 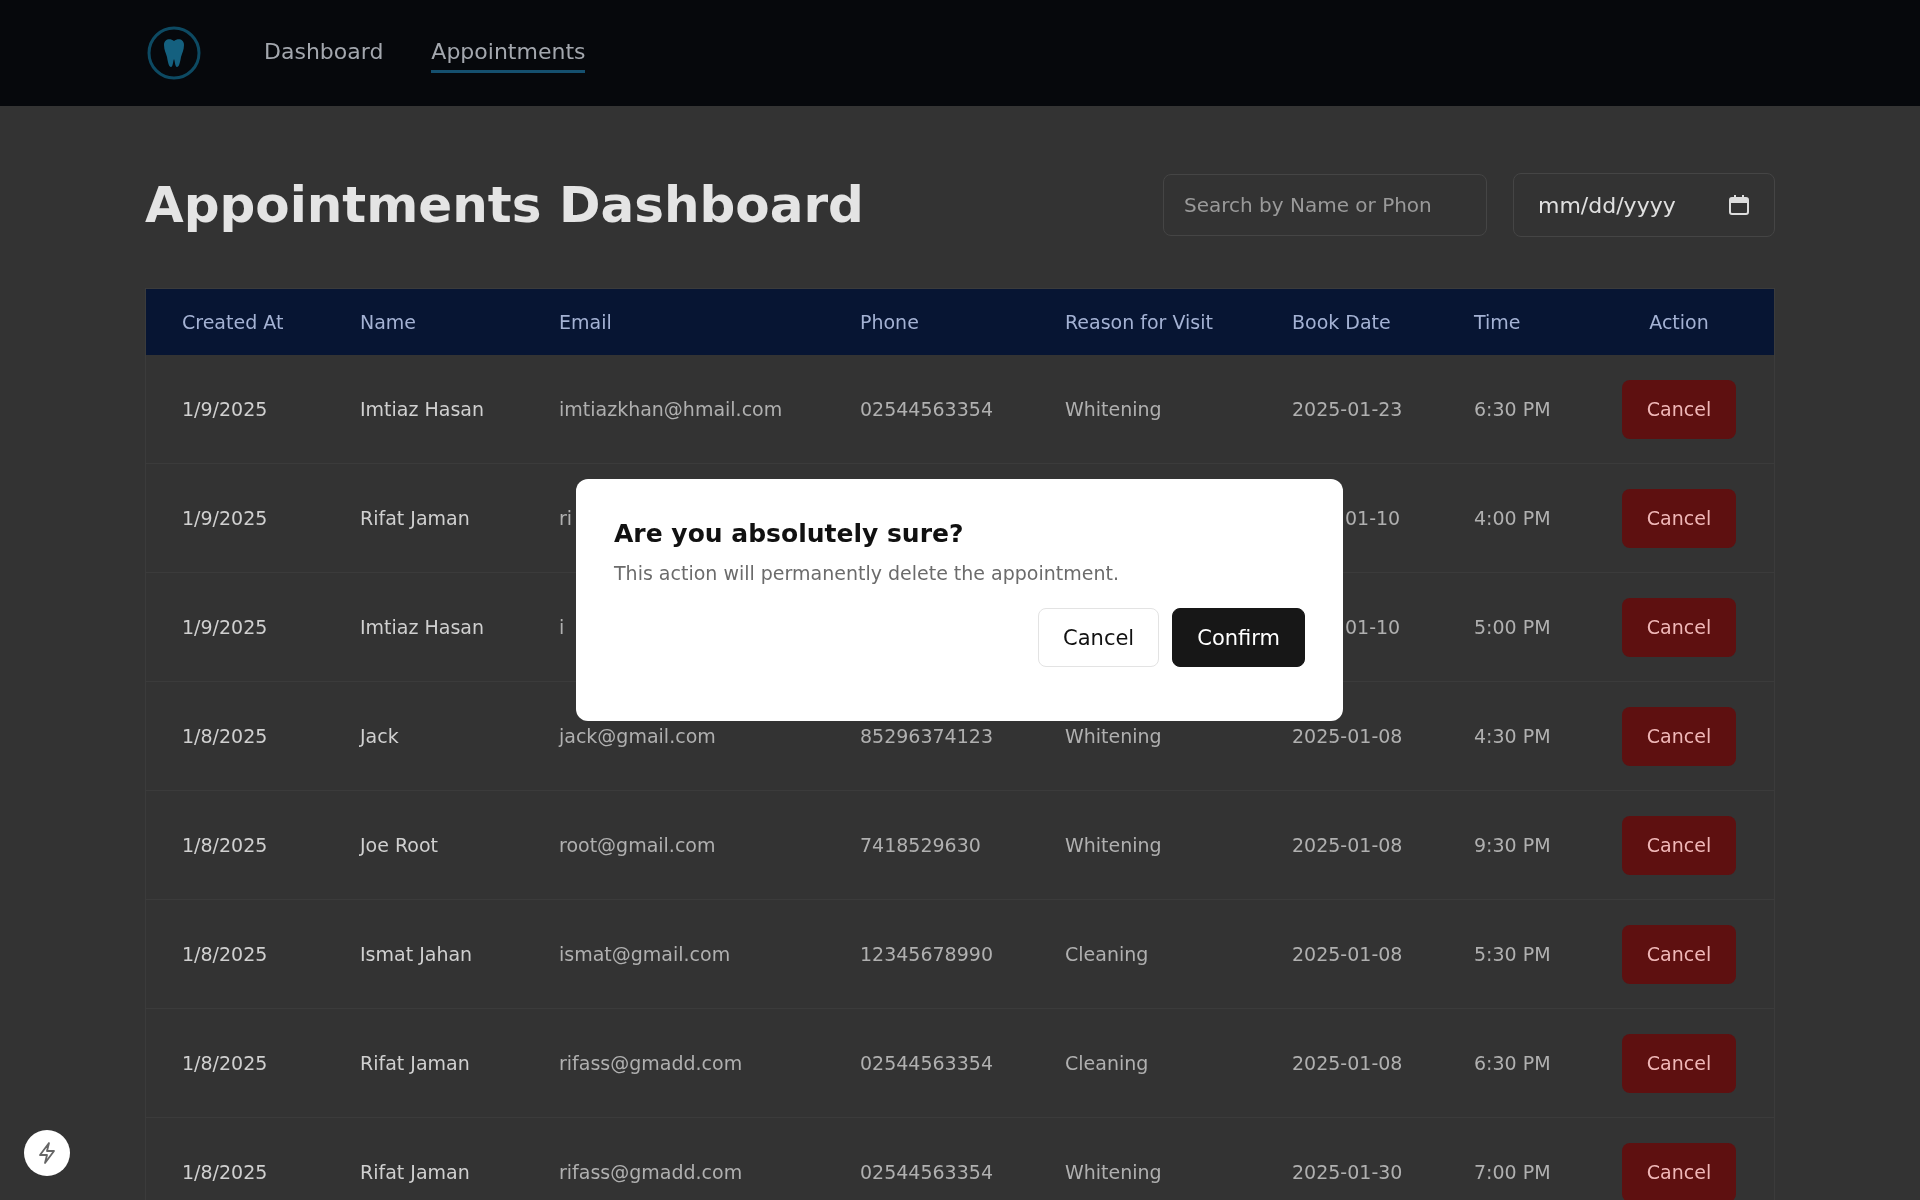 I want to click on table-cell: Jack, so click(x=379, y=736).